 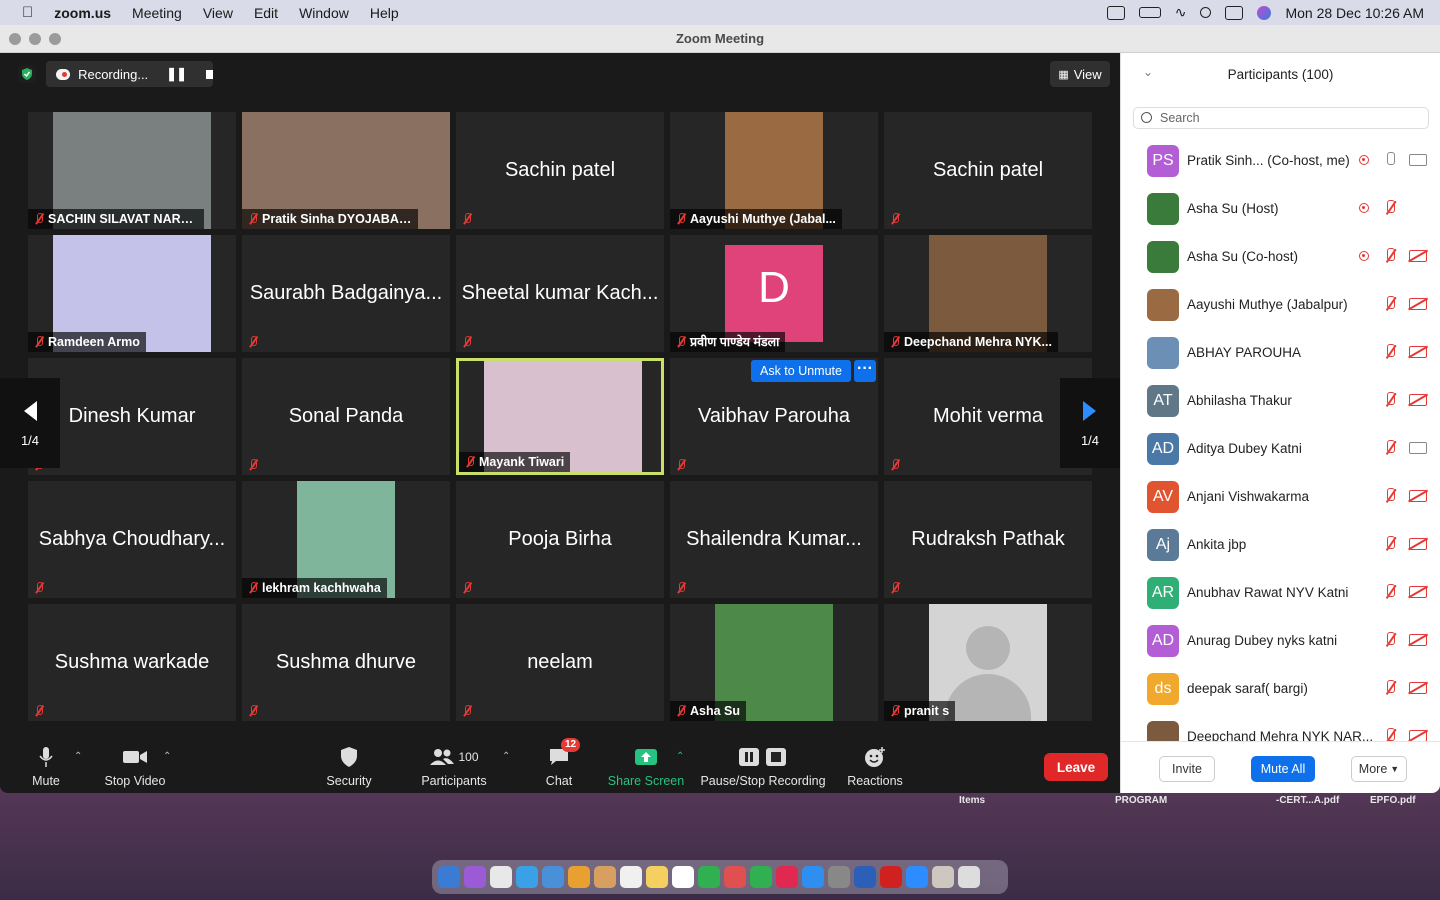 What do you see at coordinates (1354, 13) in the screenshot?
I see `menubar-clock: Mon 28 Dec 10:26 AM` at bounding box center [1354, 13].